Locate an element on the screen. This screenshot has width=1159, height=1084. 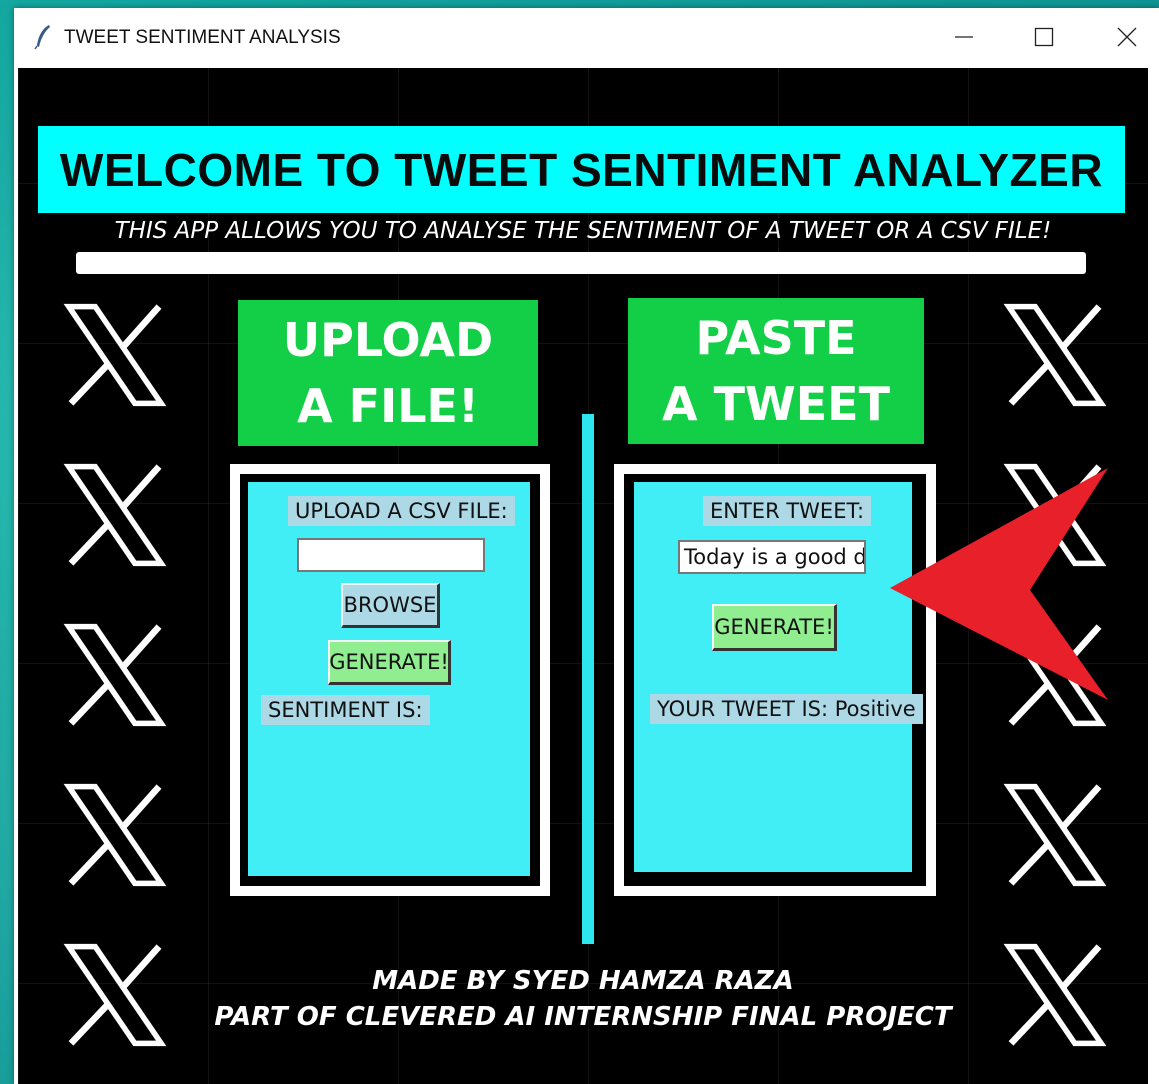
paste-heading-line2: A TWEET is located at coordinates (776, 404).